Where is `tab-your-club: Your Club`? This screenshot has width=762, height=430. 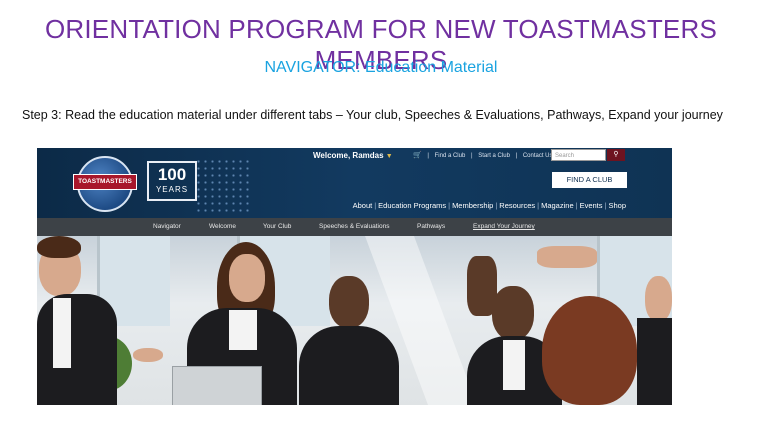
tab-your-club: Your Club is located at coordinates (277, 226).